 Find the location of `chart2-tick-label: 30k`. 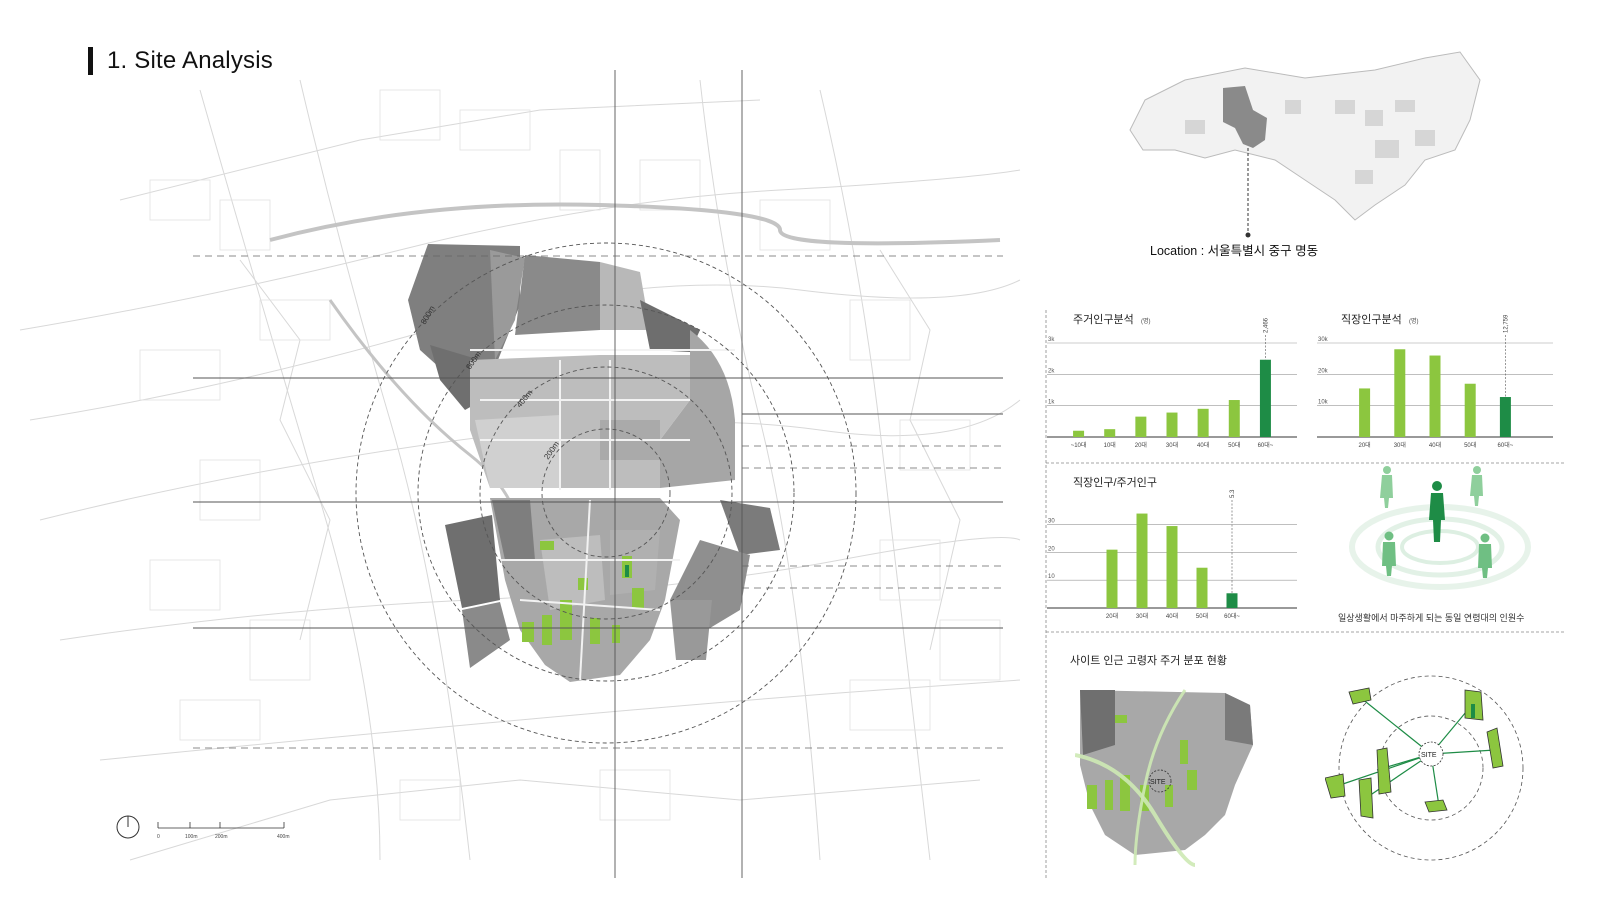

chart2-tick-label: 30k is located at coordinates (1323, 340).